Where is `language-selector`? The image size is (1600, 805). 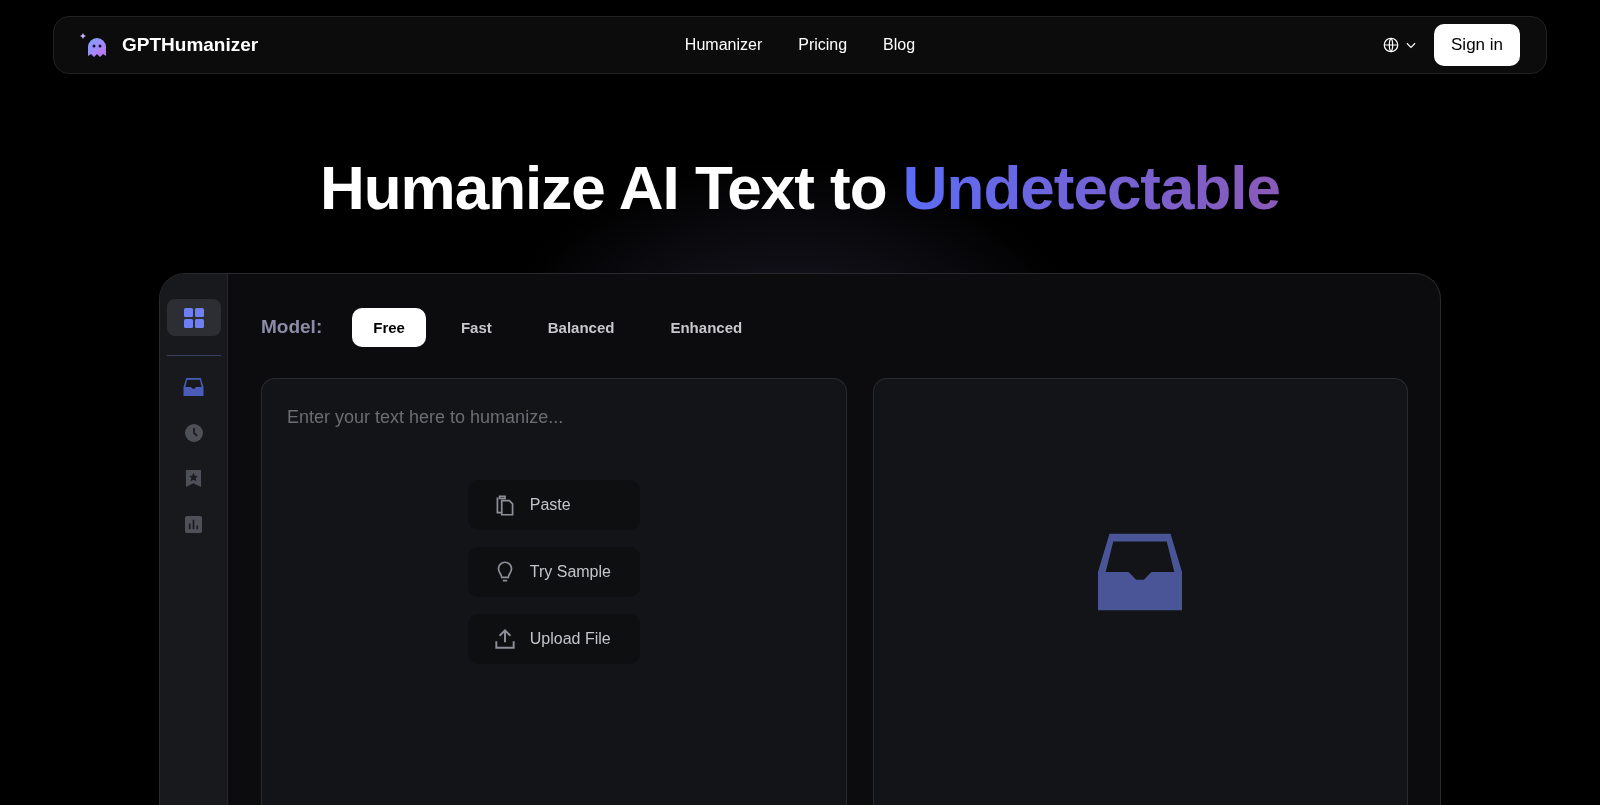
language-selector is located at coordinates (1400, 45).